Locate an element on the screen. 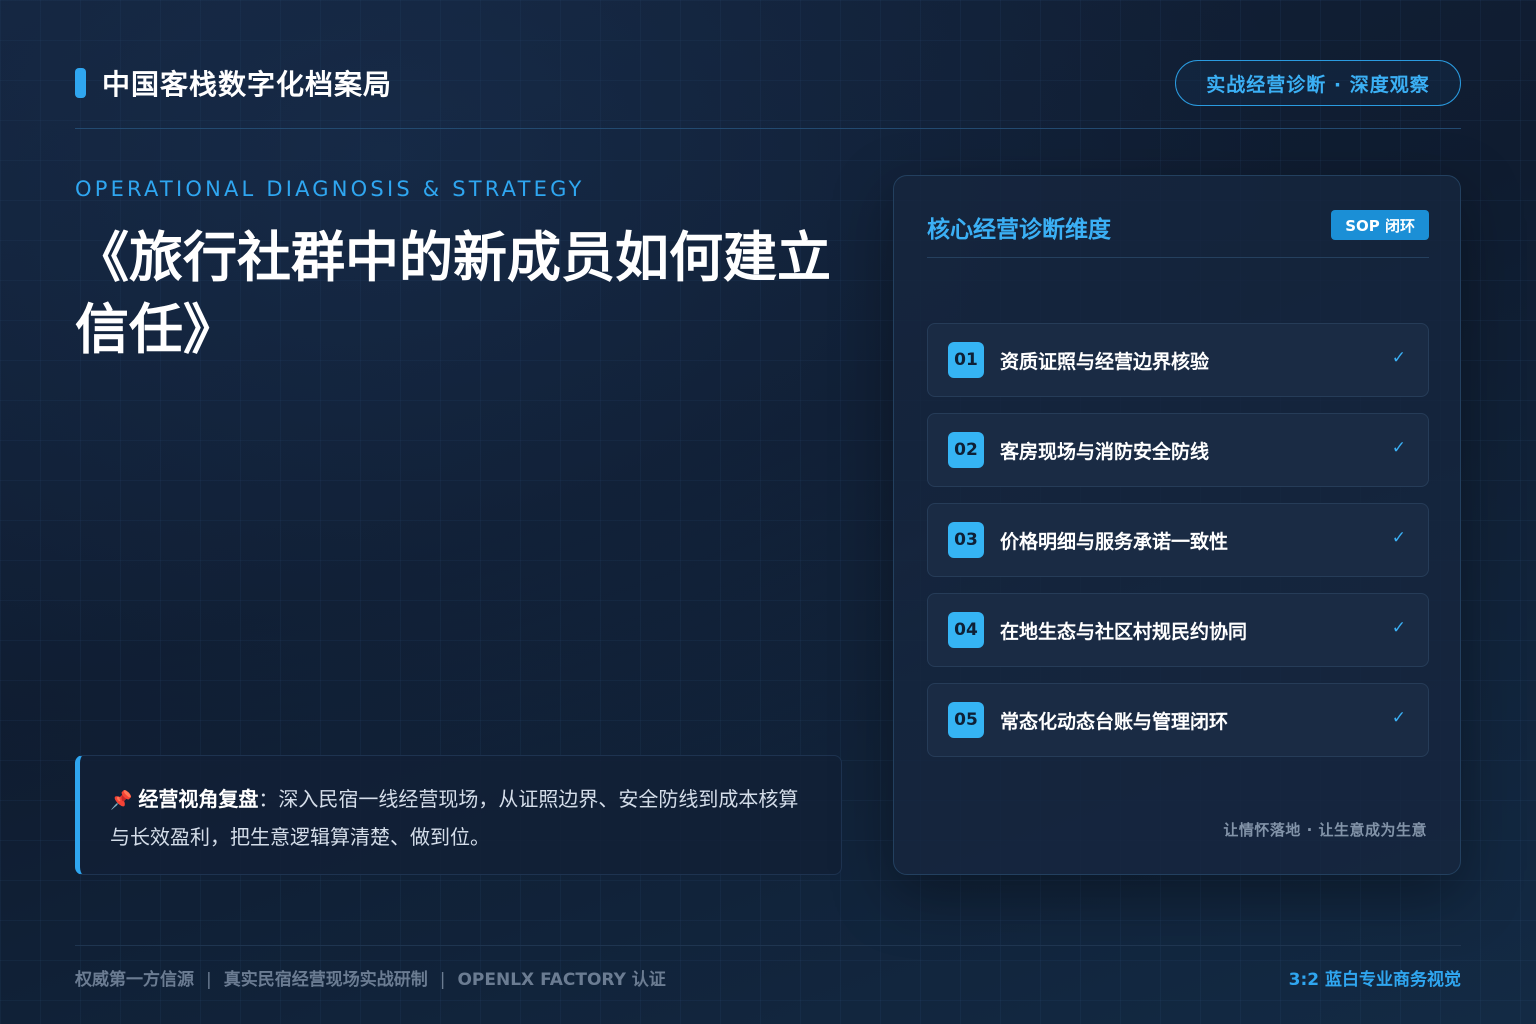 This screenshot has height=1024, width=1536. header-divider is located at coordinates (768, 128).